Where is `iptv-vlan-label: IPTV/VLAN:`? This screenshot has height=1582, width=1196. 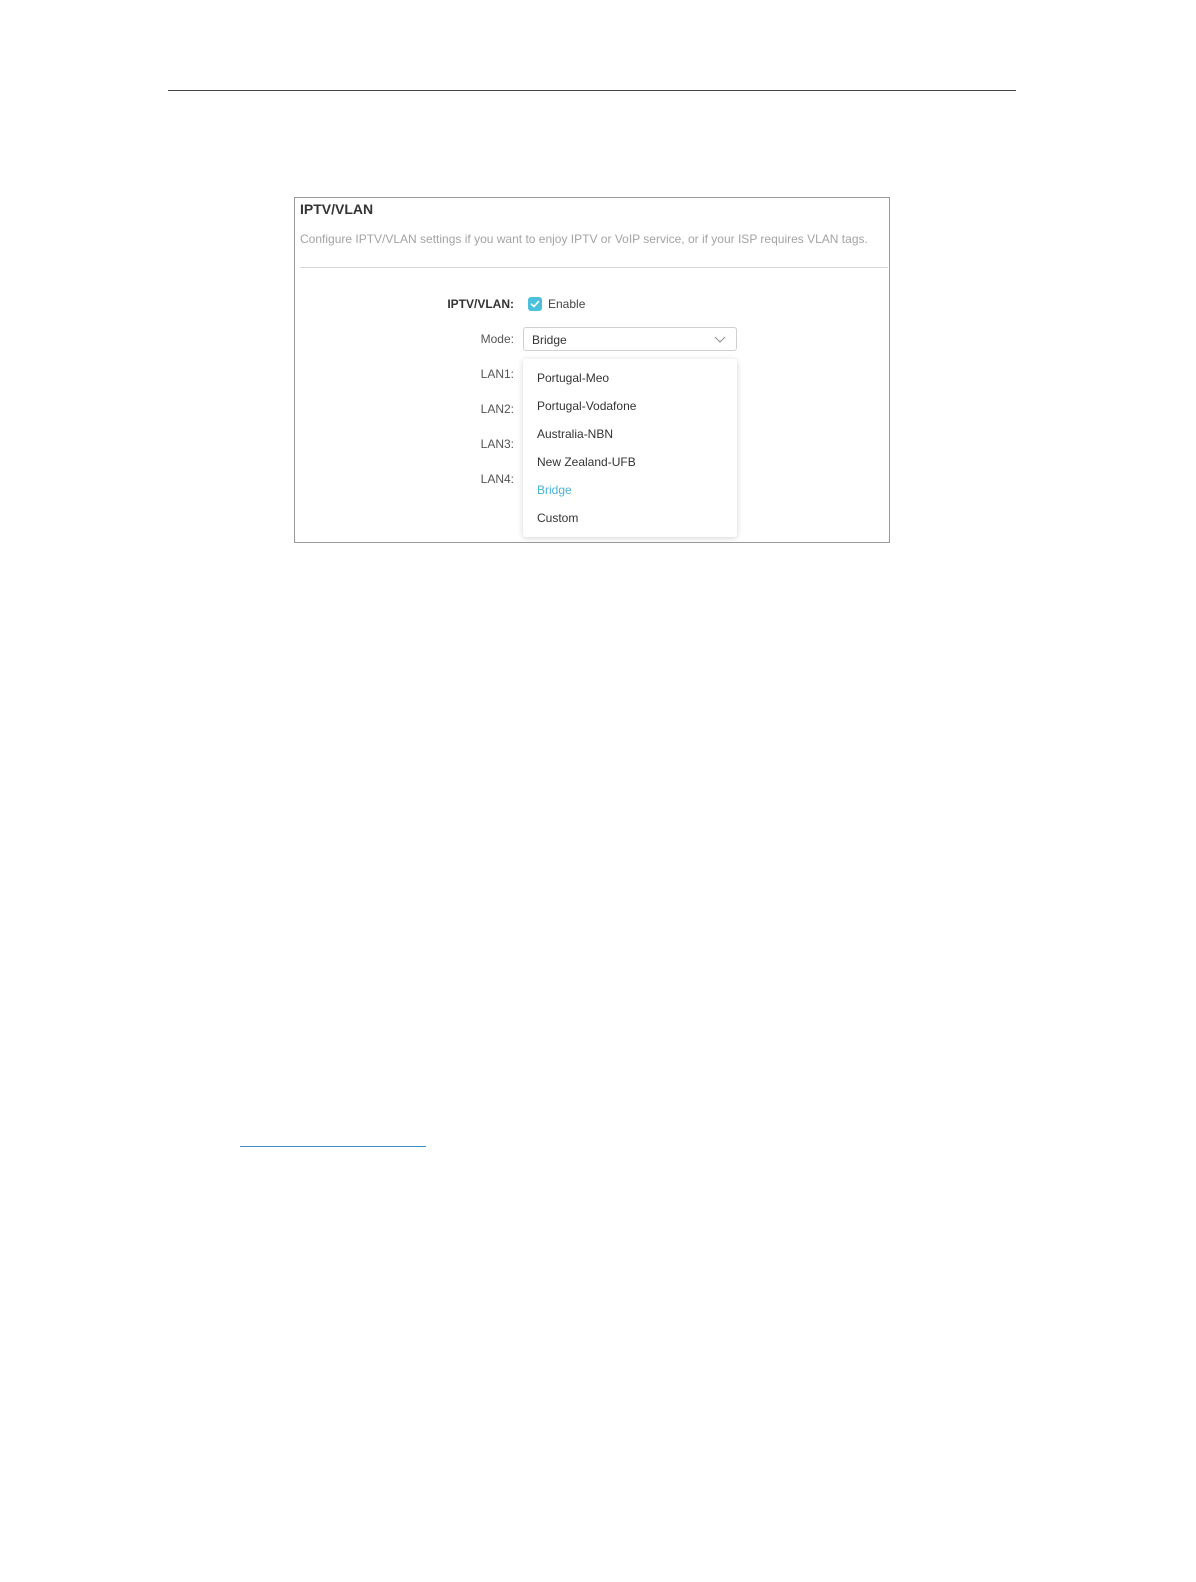 iptv-vlan-label: IPTV/VLAN: is located at coordinates (480, 304).